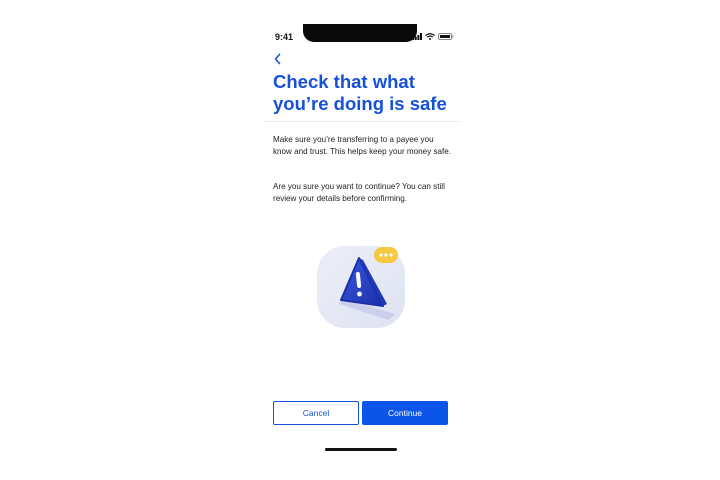 The height and width of the screenshot is (480, 720). Describe the element at coordinates (316, 413) in the screenshot. I see `cancel-button: Cancel` at that location.